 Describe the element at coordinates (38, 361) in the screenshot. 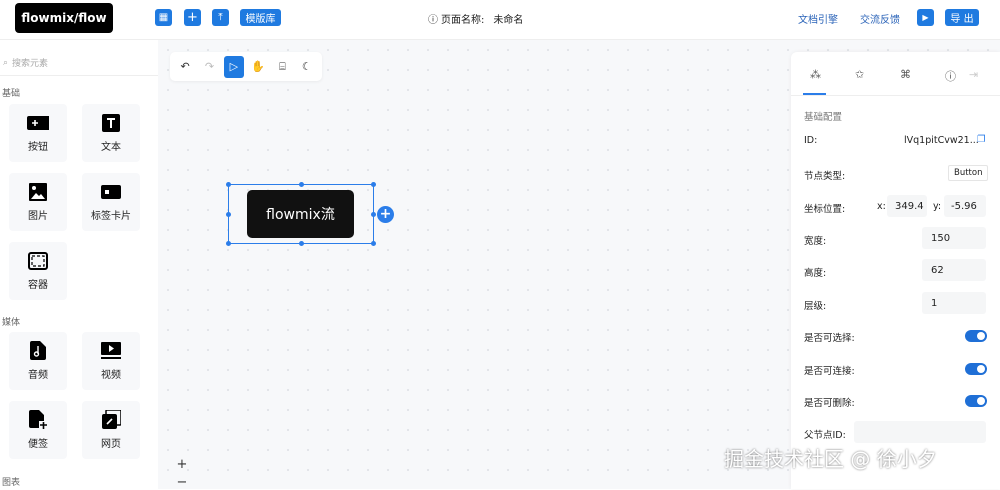

I see `element-audio: 音频` at that location.